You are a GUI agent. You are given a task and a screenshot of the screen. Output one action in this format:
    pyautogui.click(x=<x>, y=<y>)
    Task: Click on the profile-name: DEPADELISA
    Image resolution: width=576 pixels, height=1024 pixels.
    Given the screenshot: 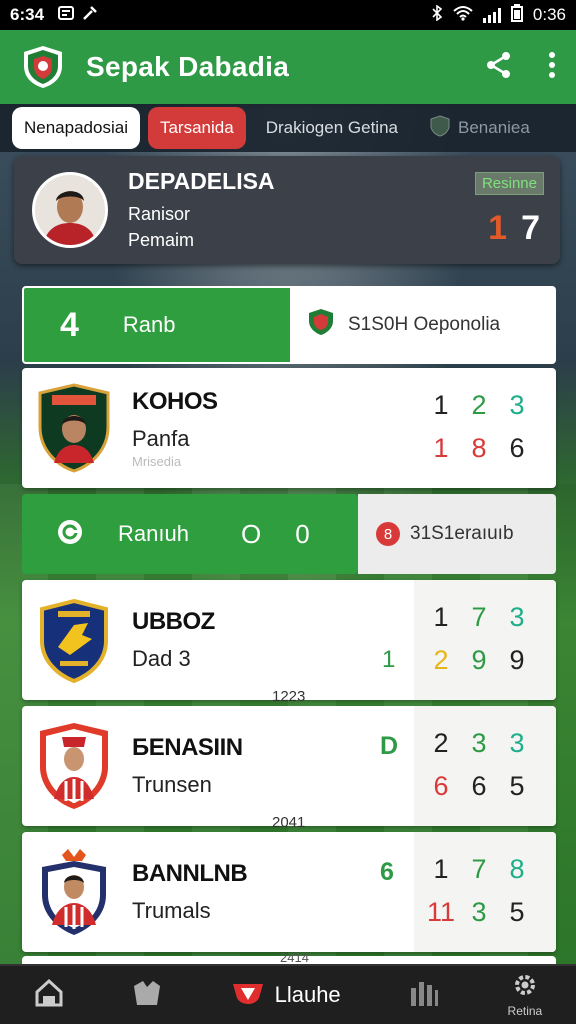 What is the action you would take?
    pyautogui.click(x=201, y=180)
    